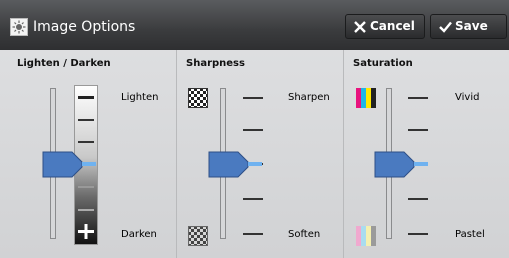 This screenshot has width=509, height=258. I want to click on pastel-sample-icon, so click(366, 236).